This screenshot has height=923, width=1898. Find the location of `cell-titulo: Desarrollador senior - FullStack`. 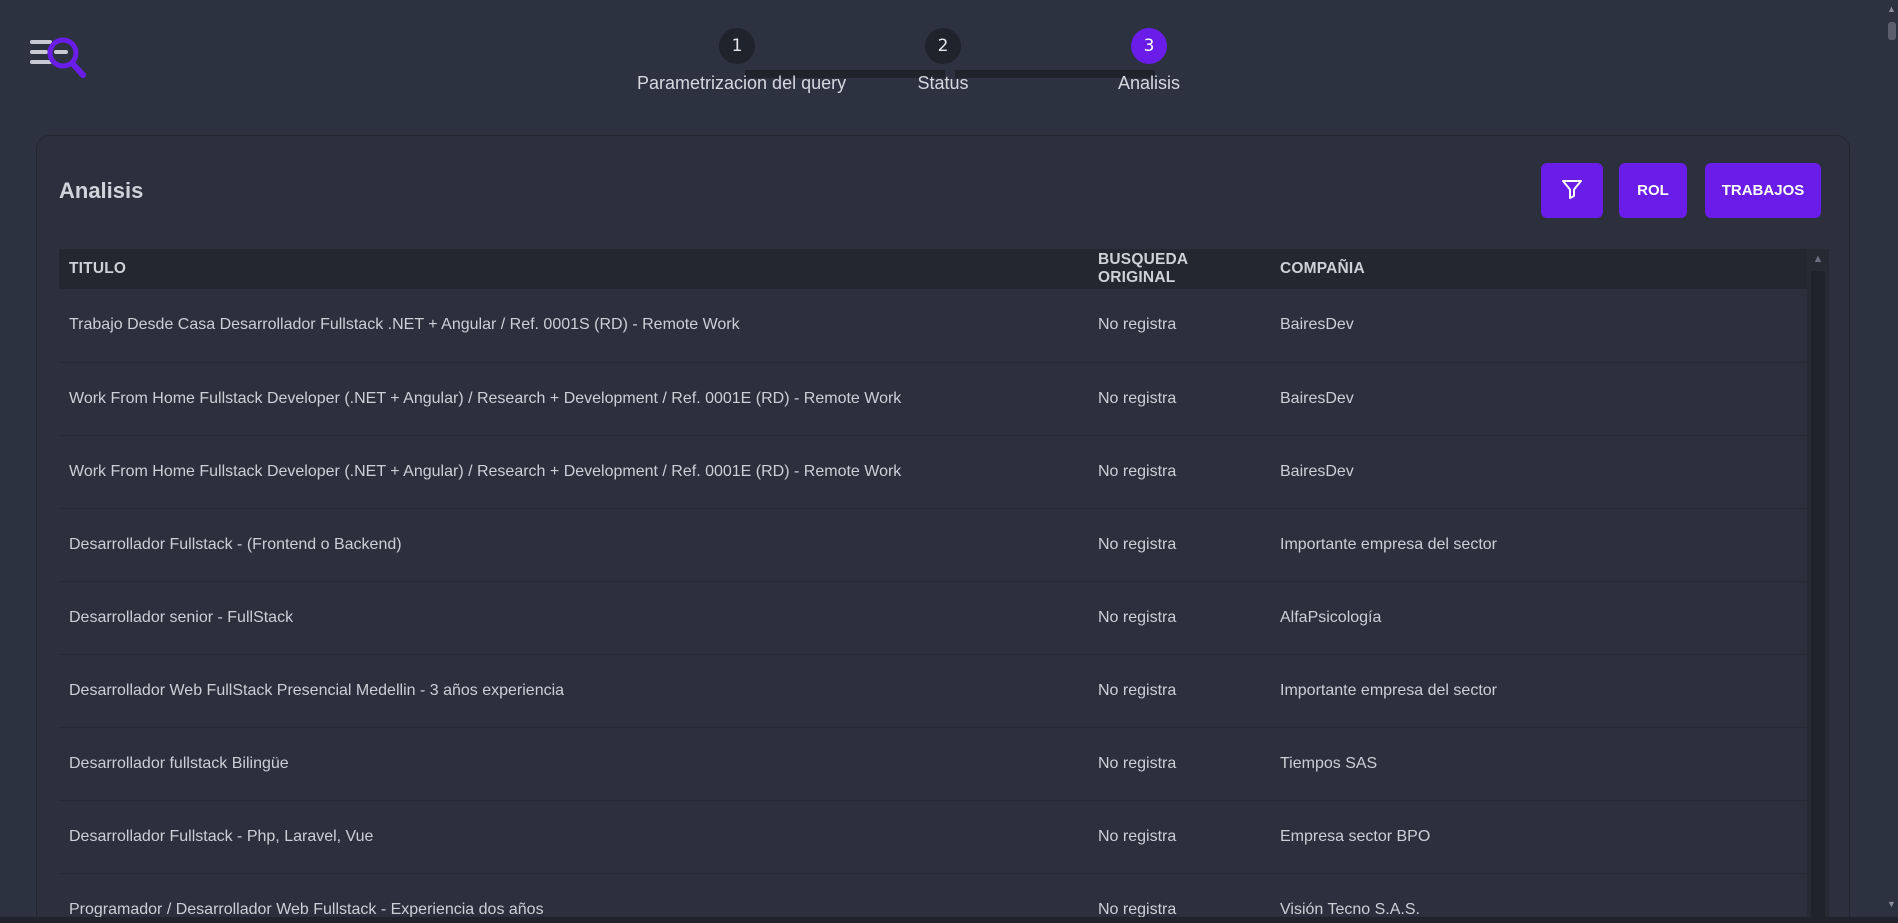

cell-titulo: Desarrollador senior - FullStack is located at coordinates (181, 617).